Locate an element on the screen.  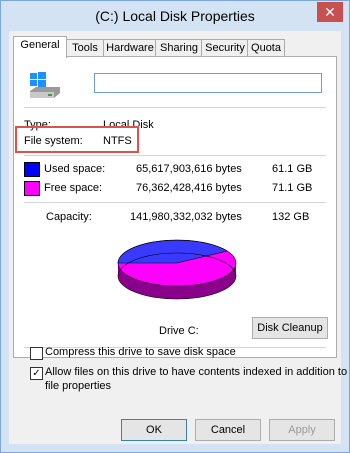
used-space-label: Used space: is located at coordinates (75, 169).